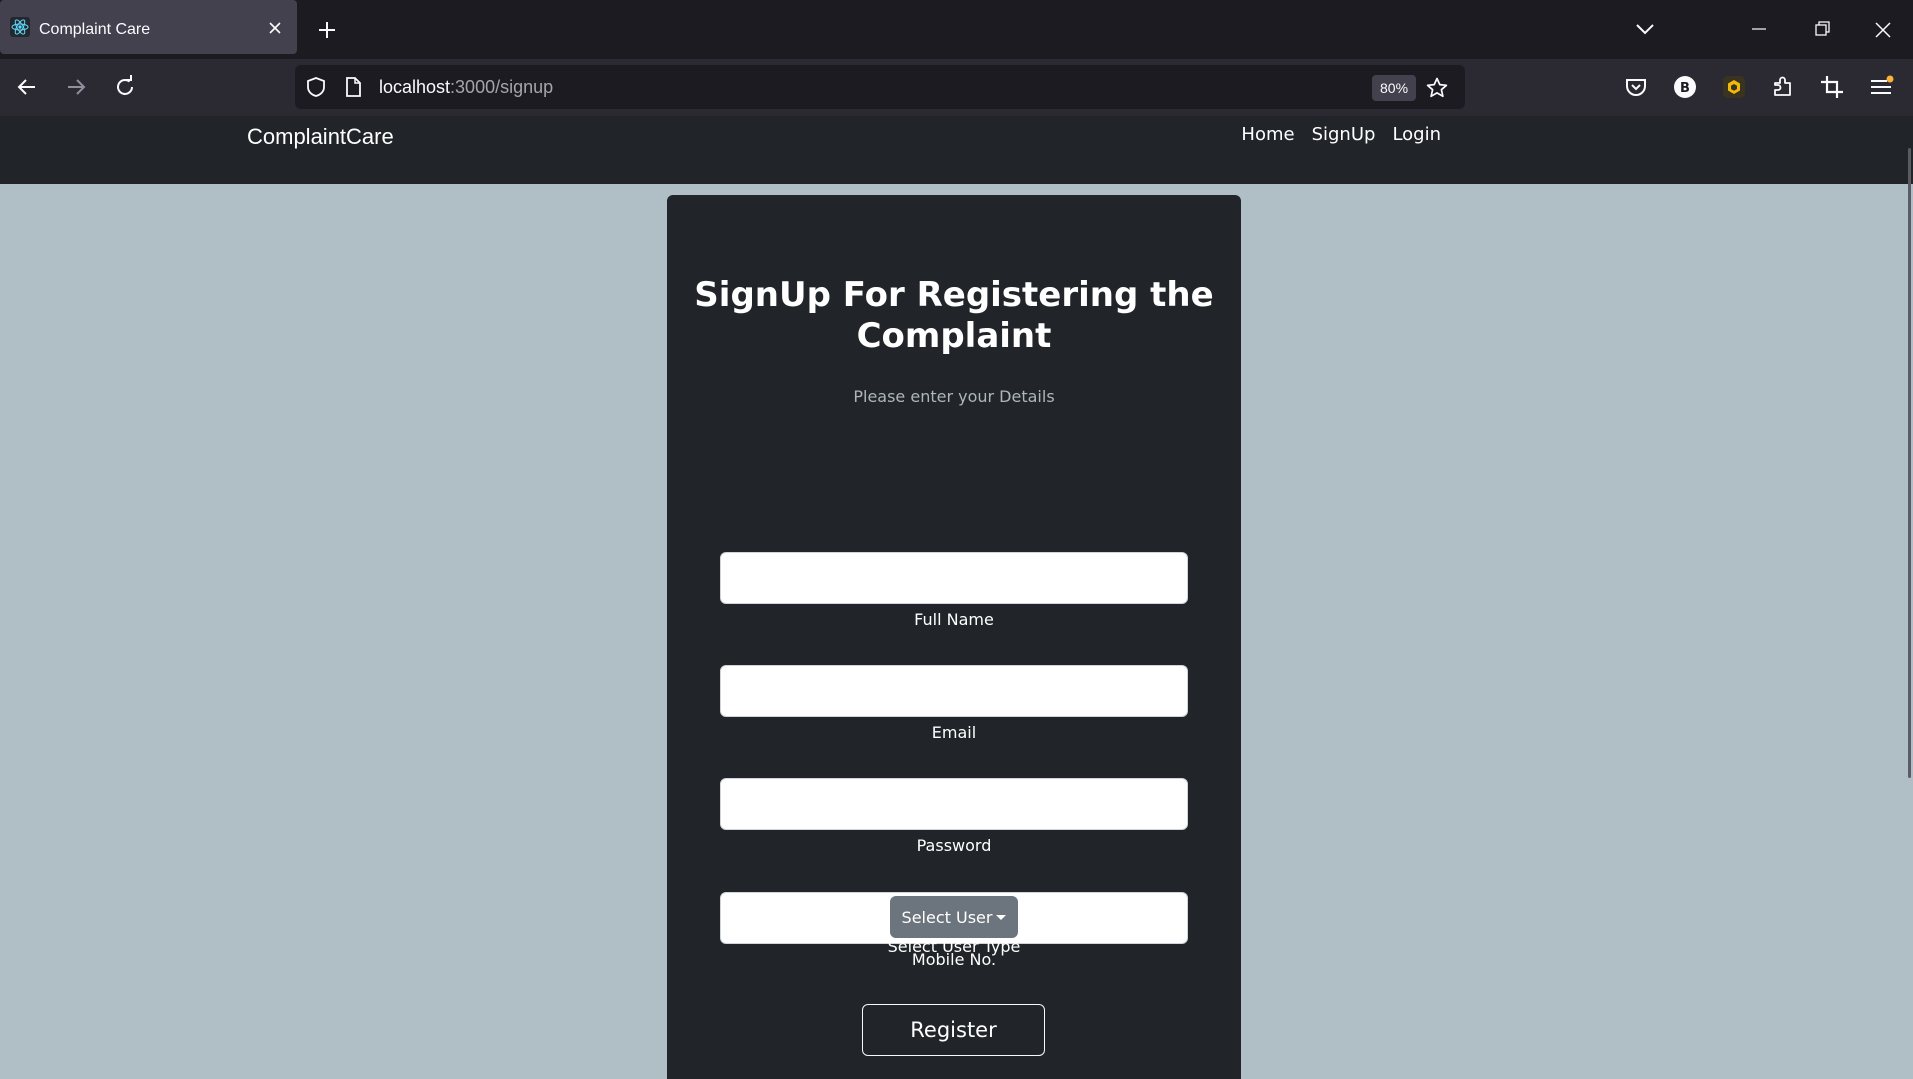 The image size is (1913, 1079). I want to click on user-type-label: Select User Type, so click(954, 946).